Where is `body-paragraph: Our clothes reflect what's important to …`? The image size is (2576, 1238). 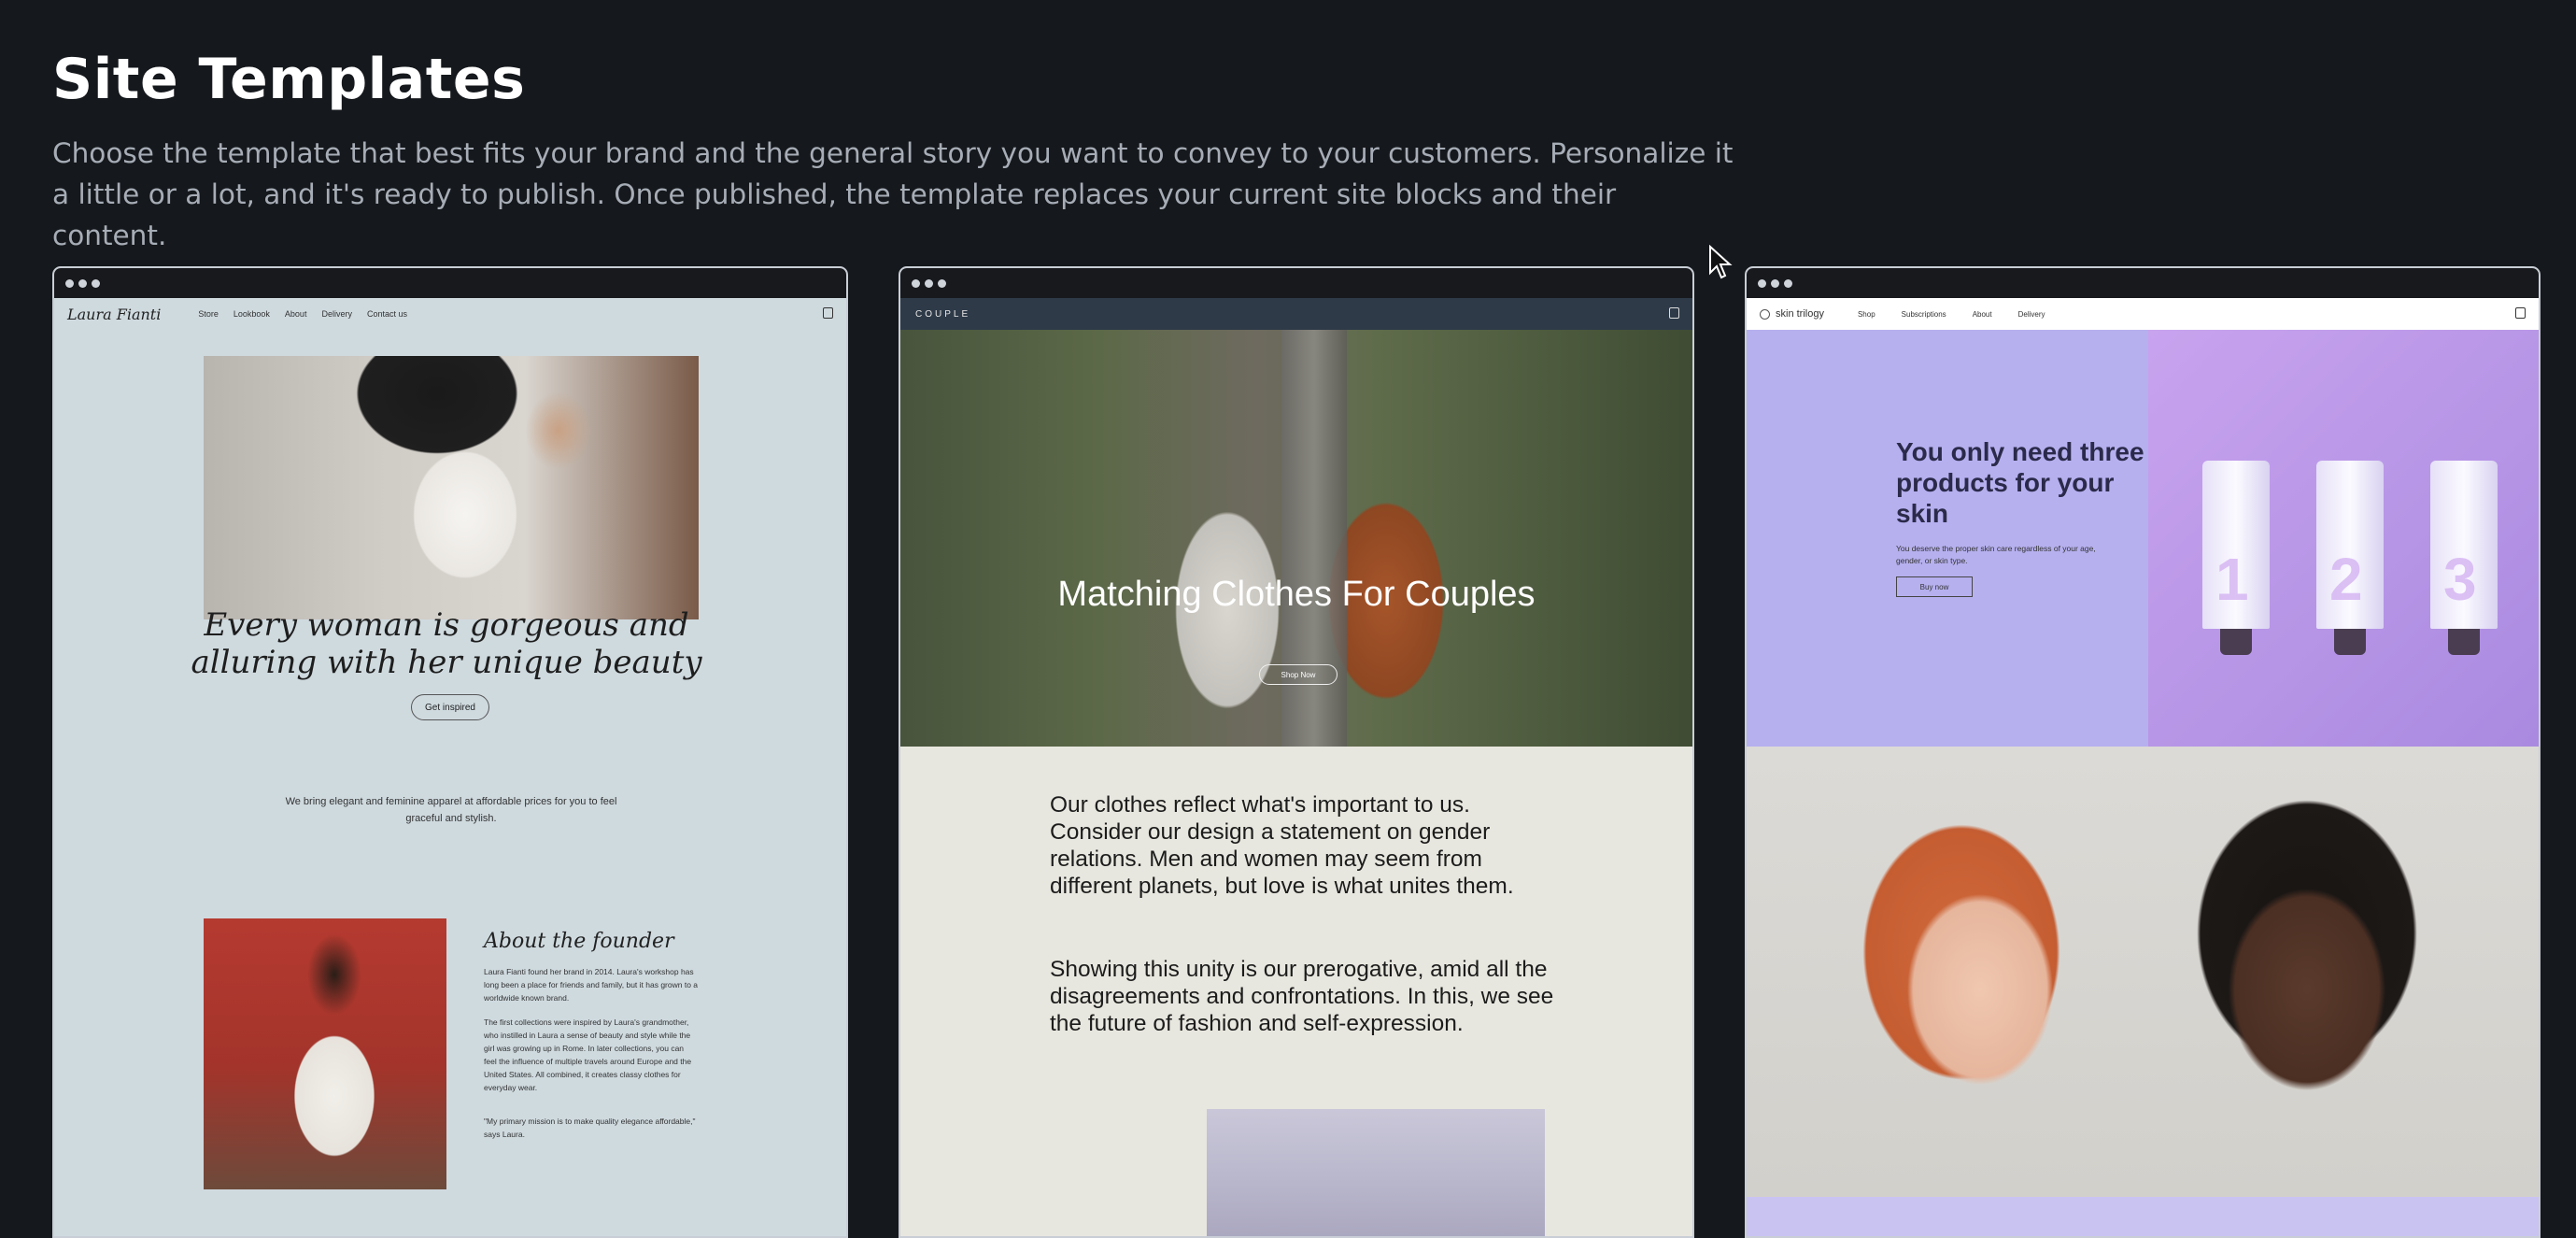 body-paragraph: Our clothes reflect what's important to … is located at coordinates (1282, 845).